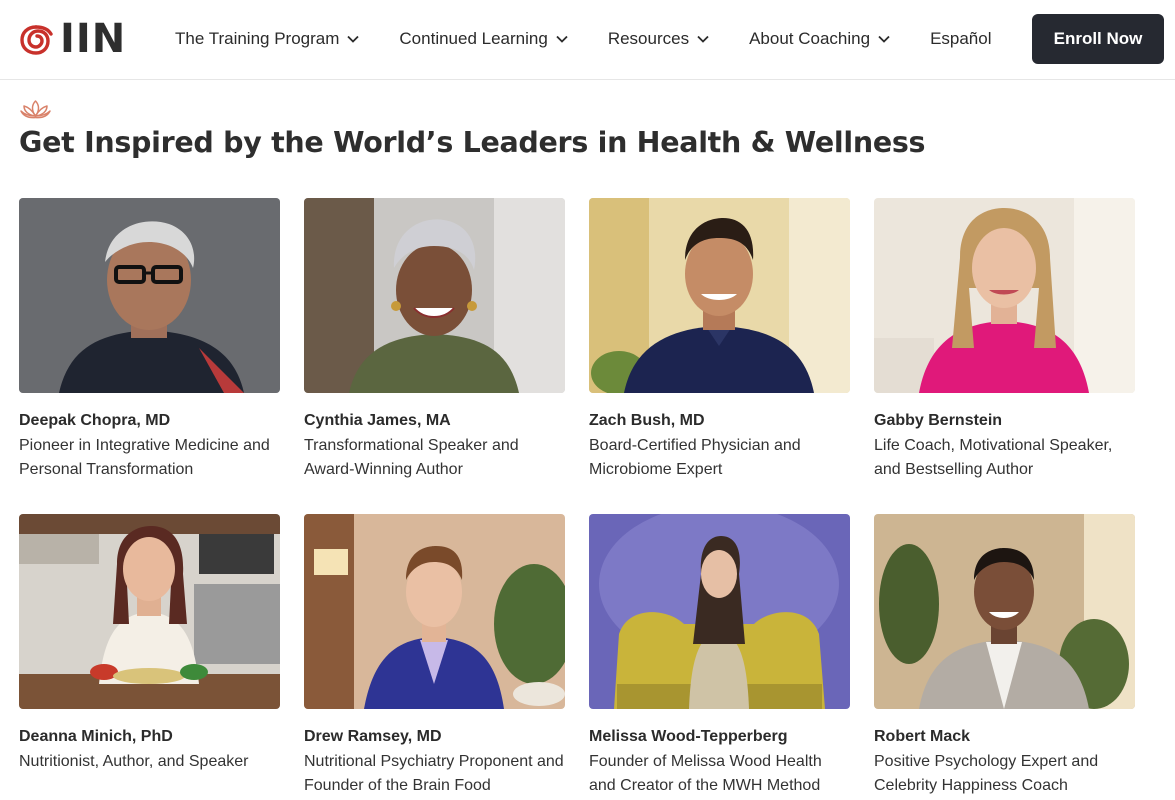  I want to click on speaker-title: Nutritionist, Author, and Speaker, so click(134, 761).